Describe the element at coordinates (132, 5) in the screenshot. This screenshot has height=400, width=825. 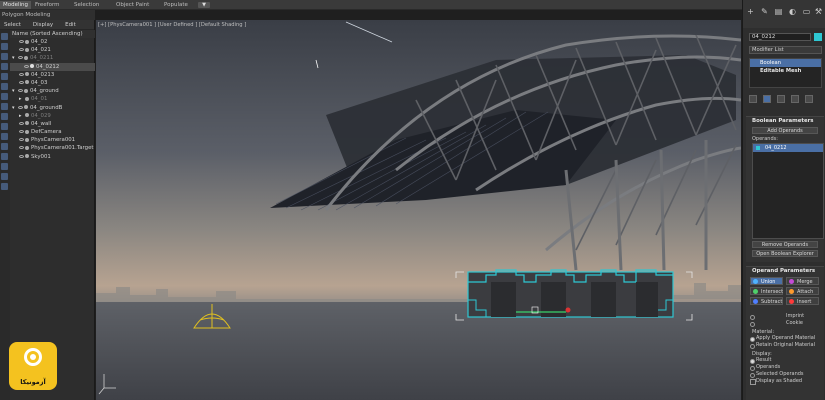
I see `tab-object-paint: Object Paint` at that location.